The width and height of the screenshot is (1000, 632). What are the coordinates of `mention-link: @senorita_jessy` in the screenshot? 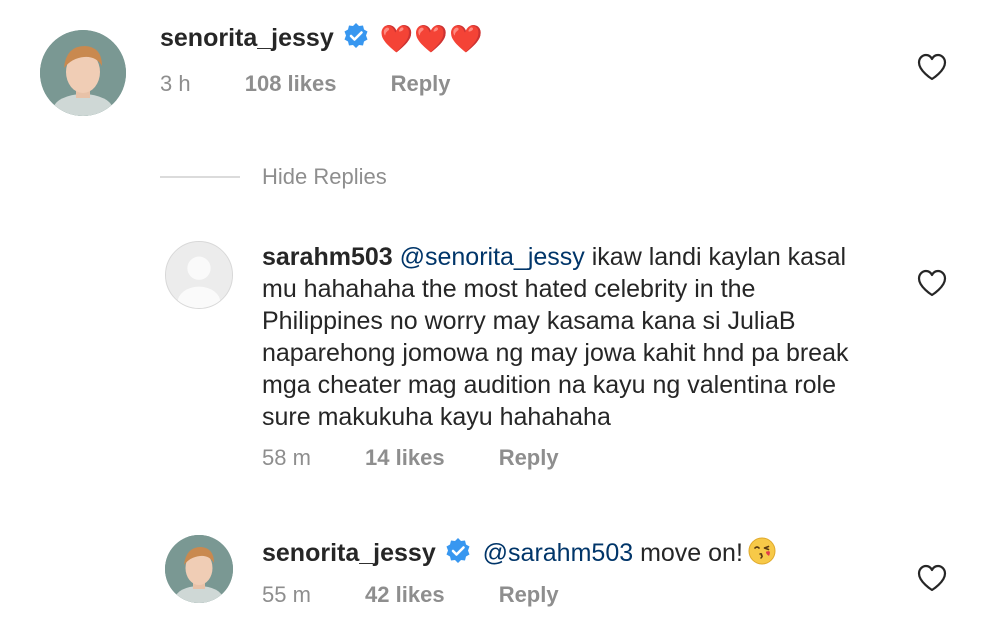 It's located at (492, 257).